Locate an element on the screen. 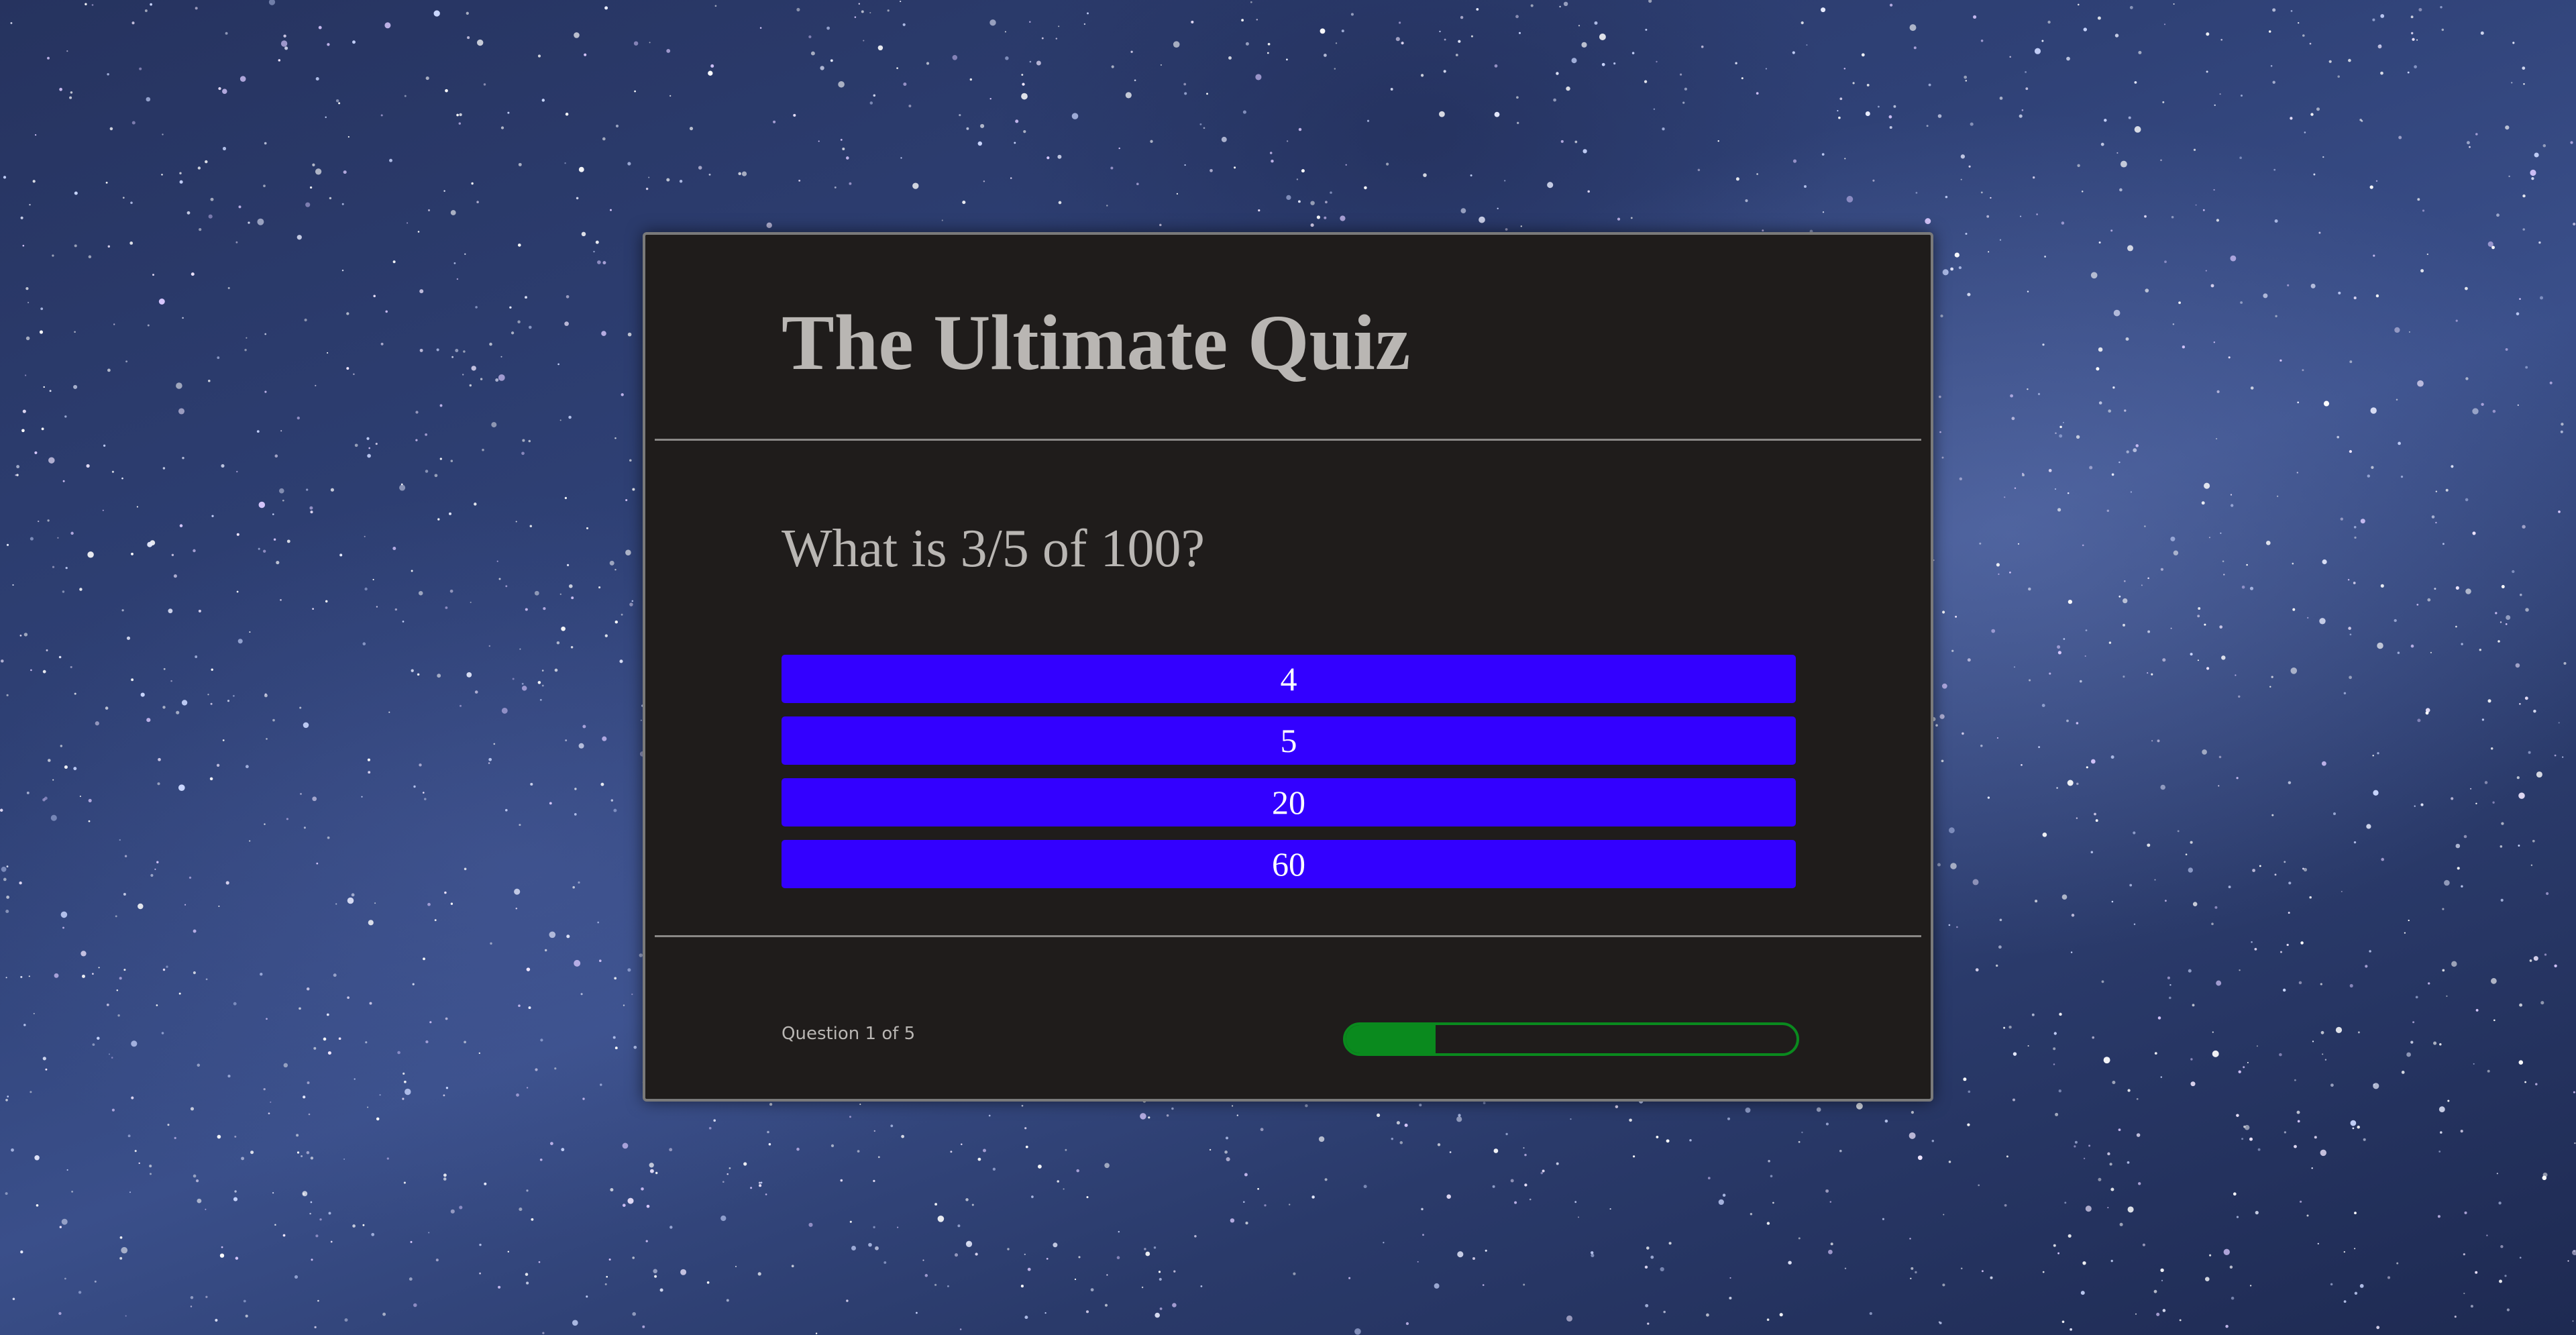 This screenshot has width=2576, height=1335. answer-list: 4 5 20 60 is located at coordinates (1289, 778).